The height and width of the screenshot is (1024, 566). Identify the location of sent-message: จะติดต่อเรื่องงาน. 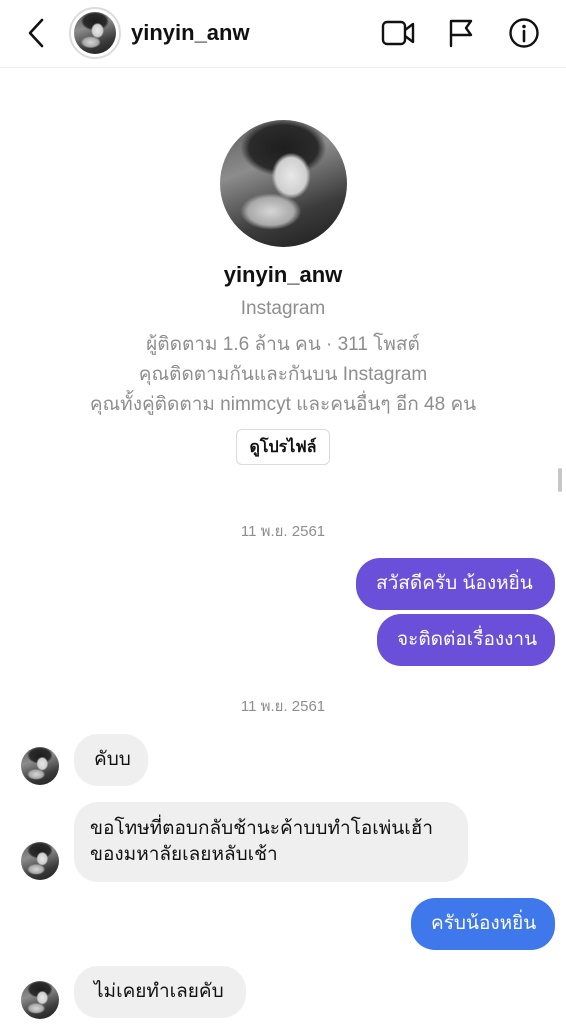
(466, 640).